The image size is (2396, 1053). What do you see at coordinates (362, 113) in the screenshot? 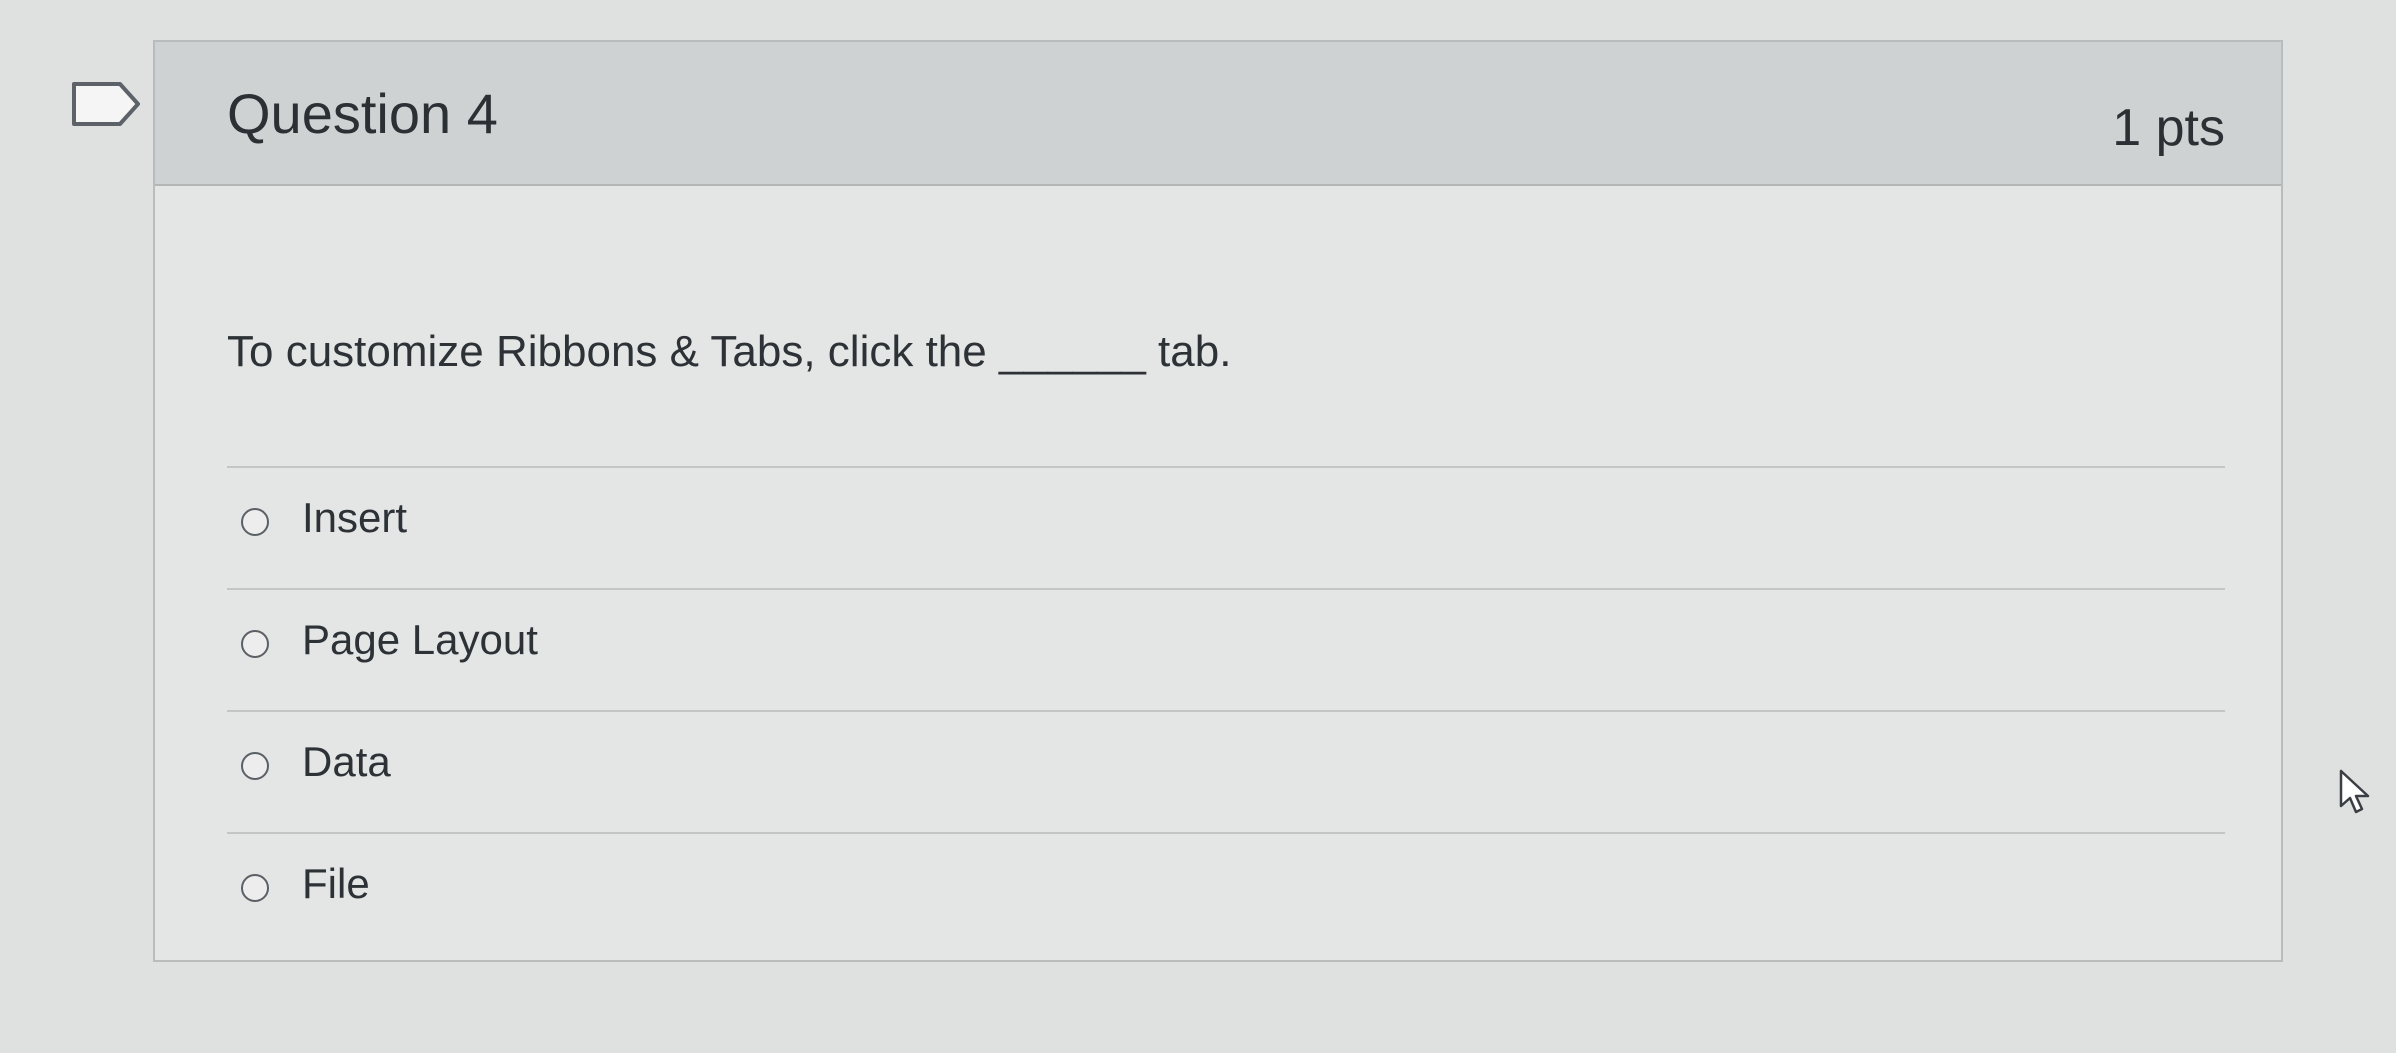
I see `question-title: Question 4` at bounding box center [362, 113].